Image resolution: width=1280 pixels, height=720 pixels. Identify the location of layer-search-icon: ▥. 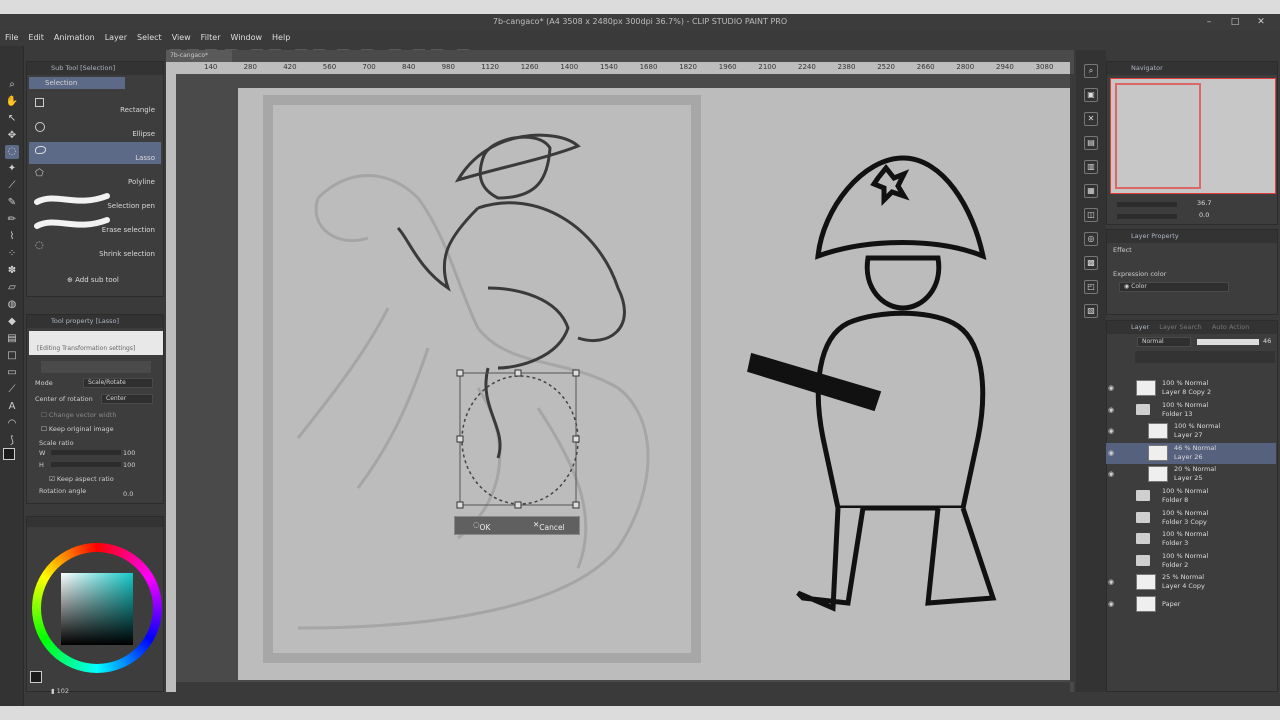
(1091, 167).